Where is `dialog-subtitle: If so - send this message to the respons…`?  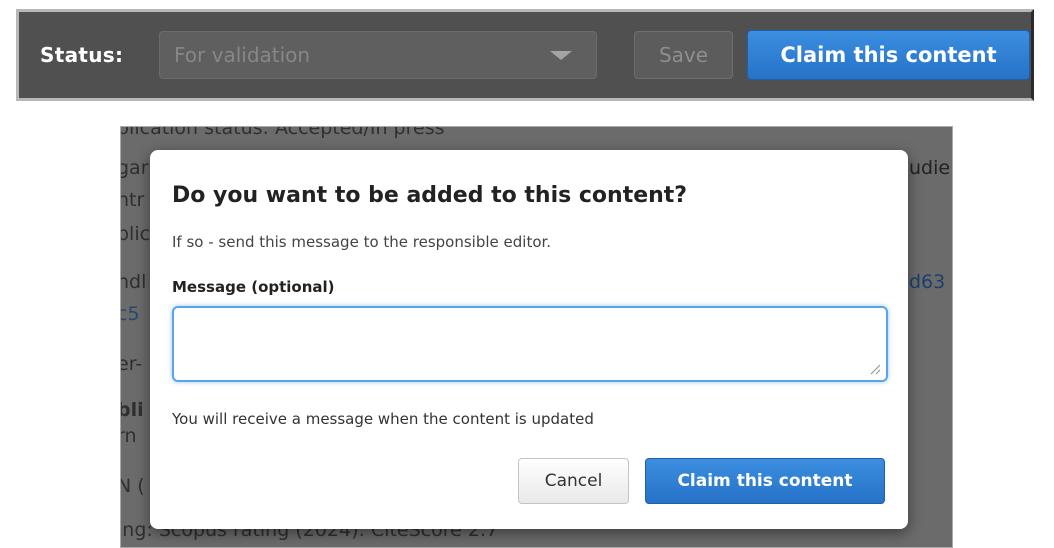
dialog-subtitle: If so - send this message to the respons… is located at coordinates (362, 242).